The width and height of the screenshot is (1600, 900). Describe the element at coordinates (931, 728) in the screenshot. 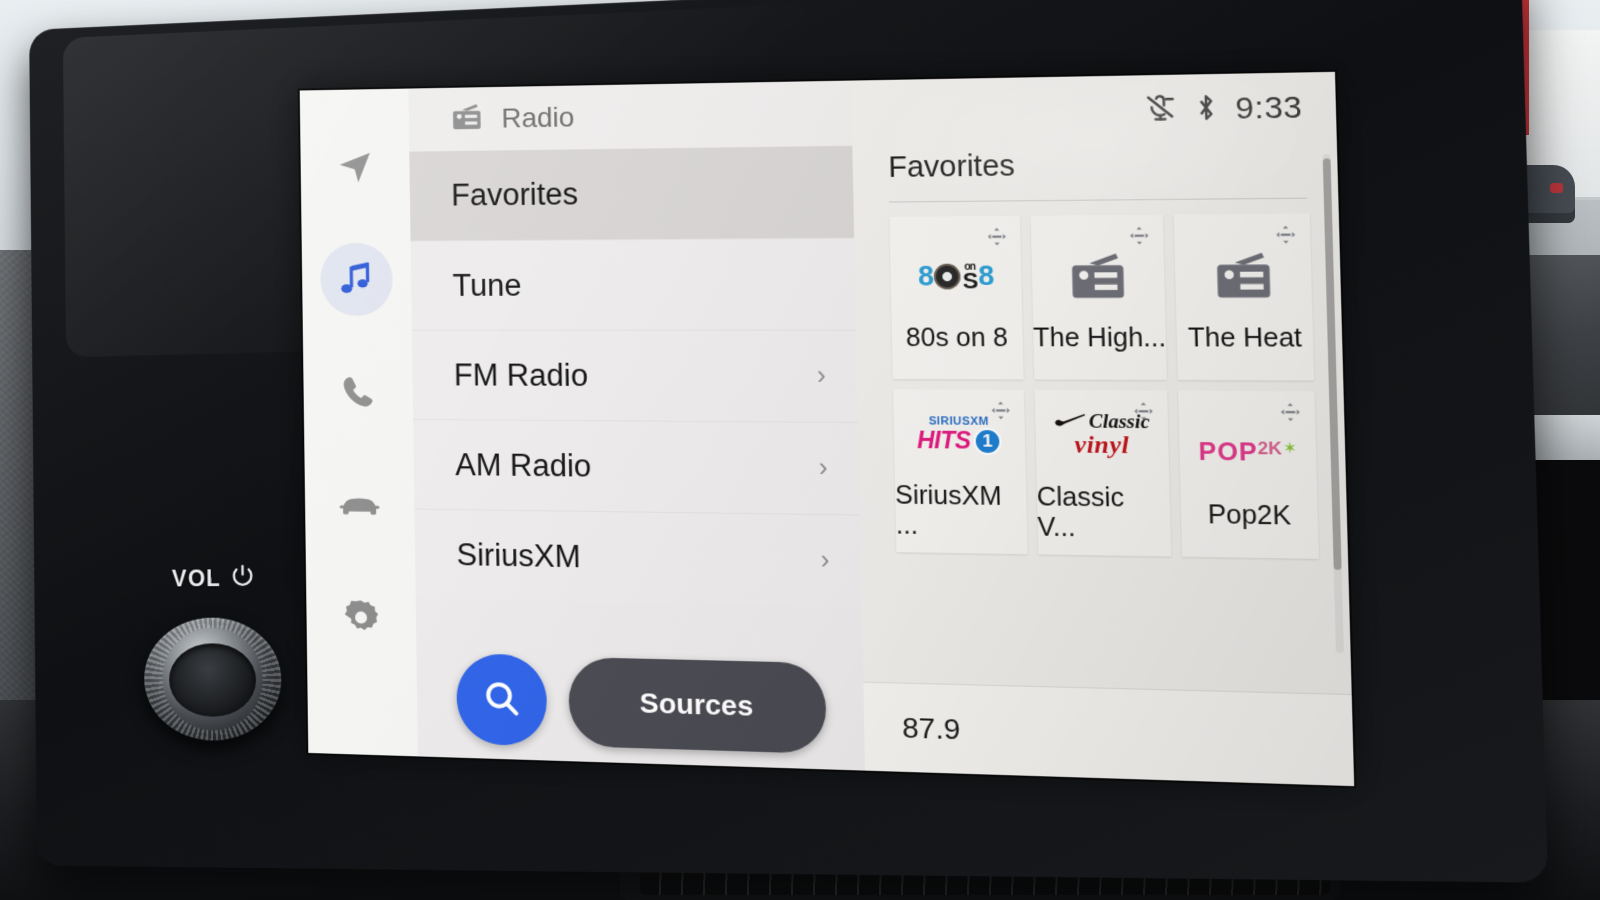

I see `now-playing-frequency: 87.9` at that location.